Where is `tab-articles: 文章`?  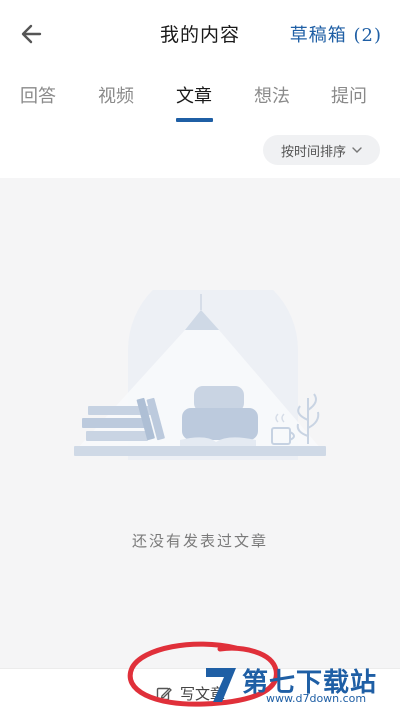
tab-articles: 文章 is located at coordinates (194, 95).